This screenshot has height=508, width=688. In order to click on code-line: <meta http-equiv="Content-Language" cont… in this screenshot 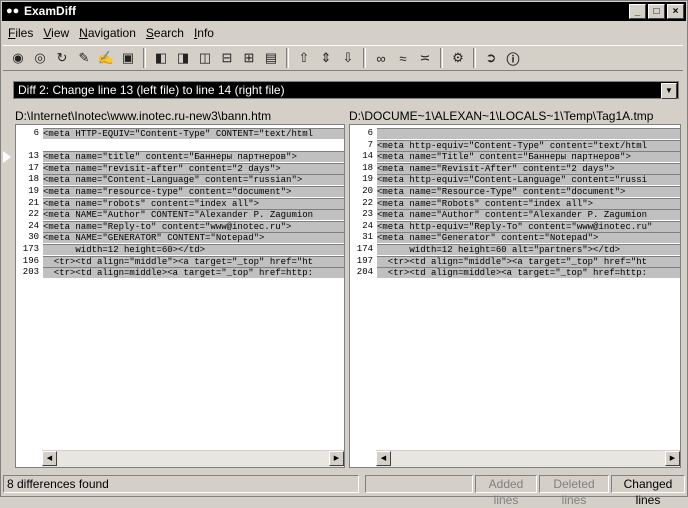, I will do `click(528, 180)`.